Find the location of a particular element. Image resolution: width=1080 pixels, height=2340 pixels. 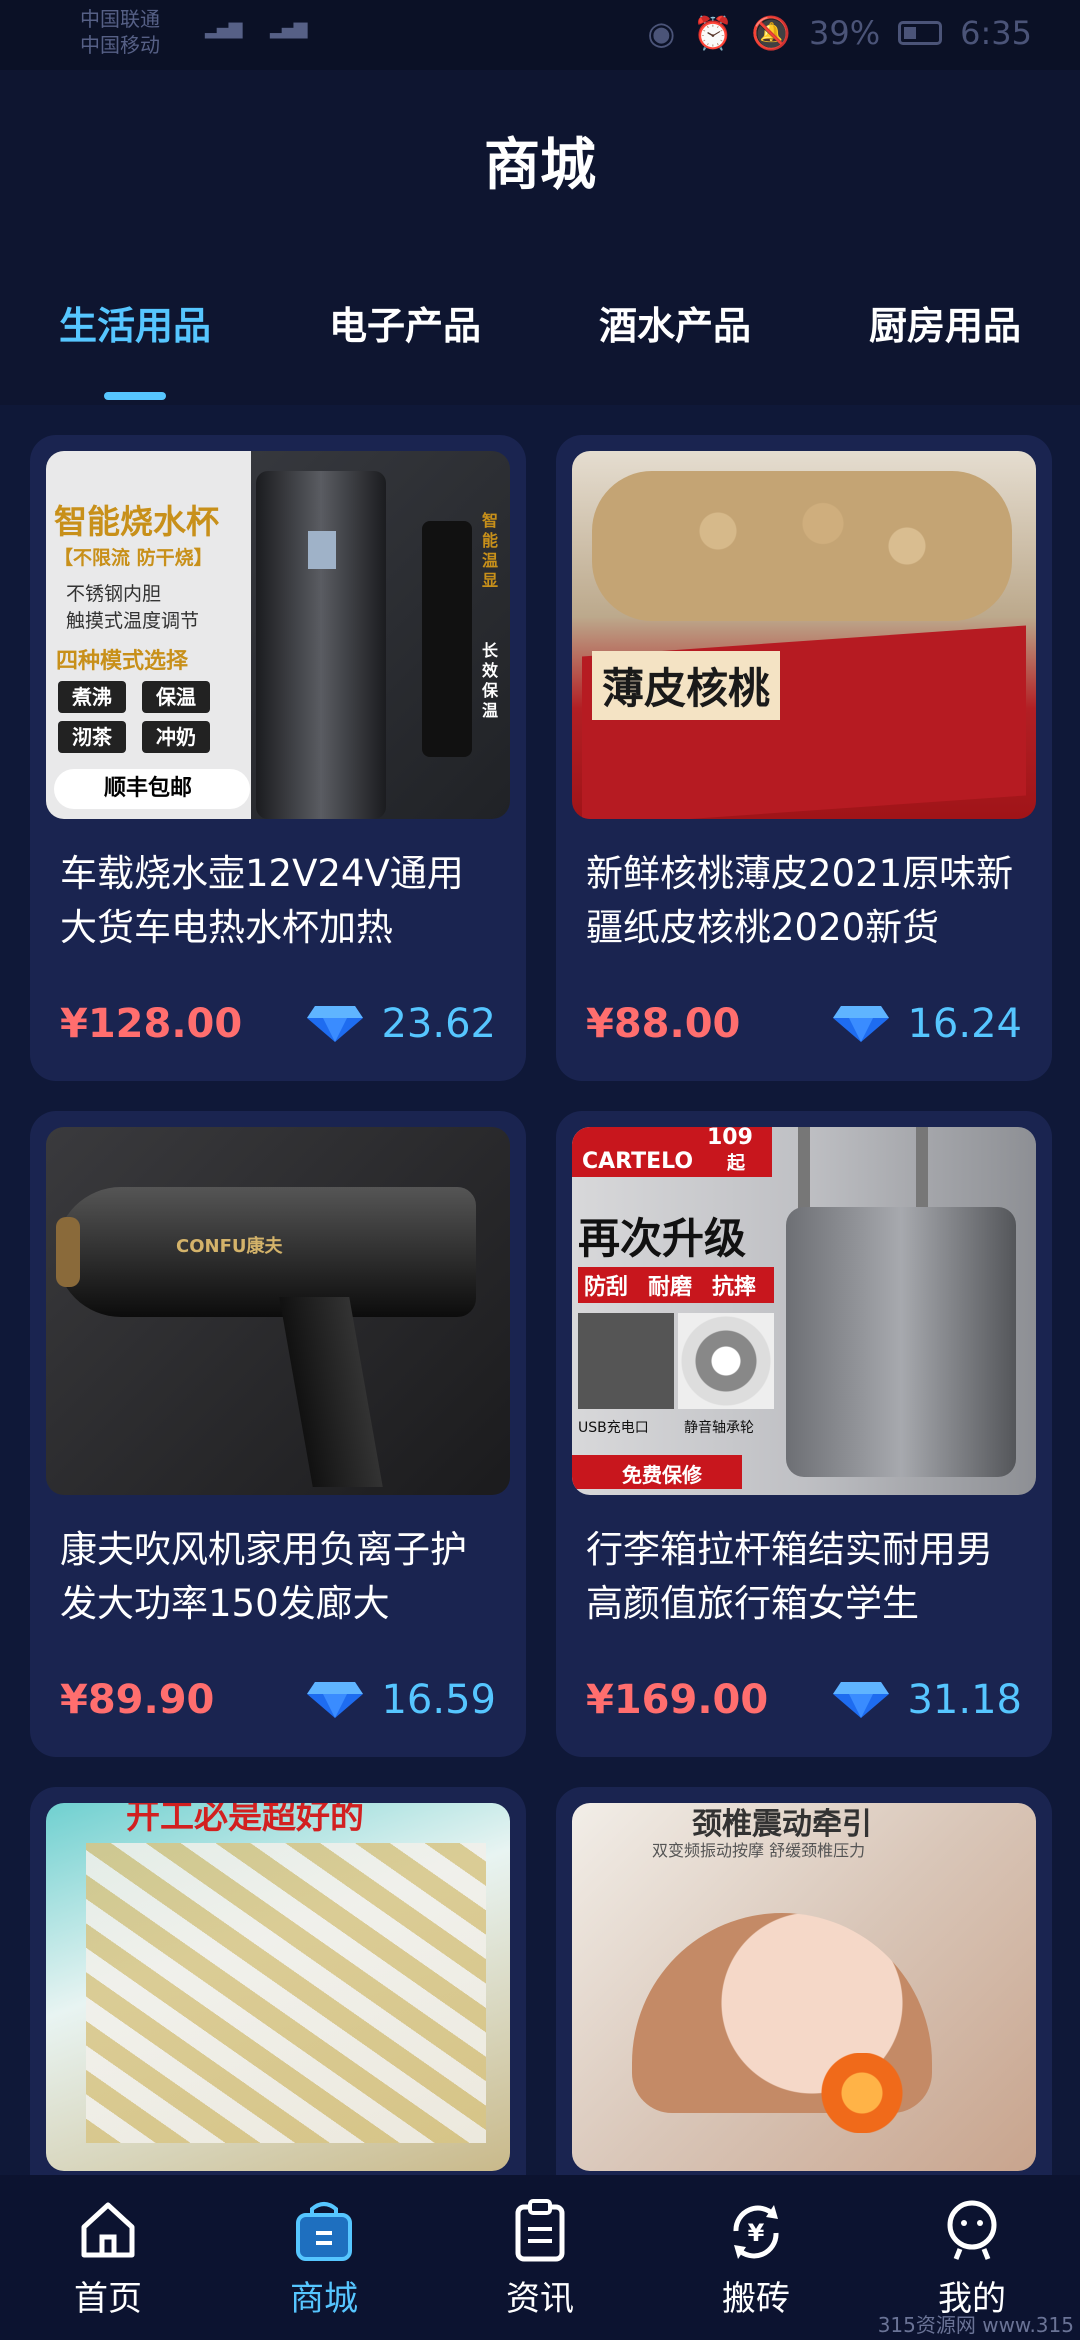

points-value: 16.59 is located at coordinates (438, 1700).